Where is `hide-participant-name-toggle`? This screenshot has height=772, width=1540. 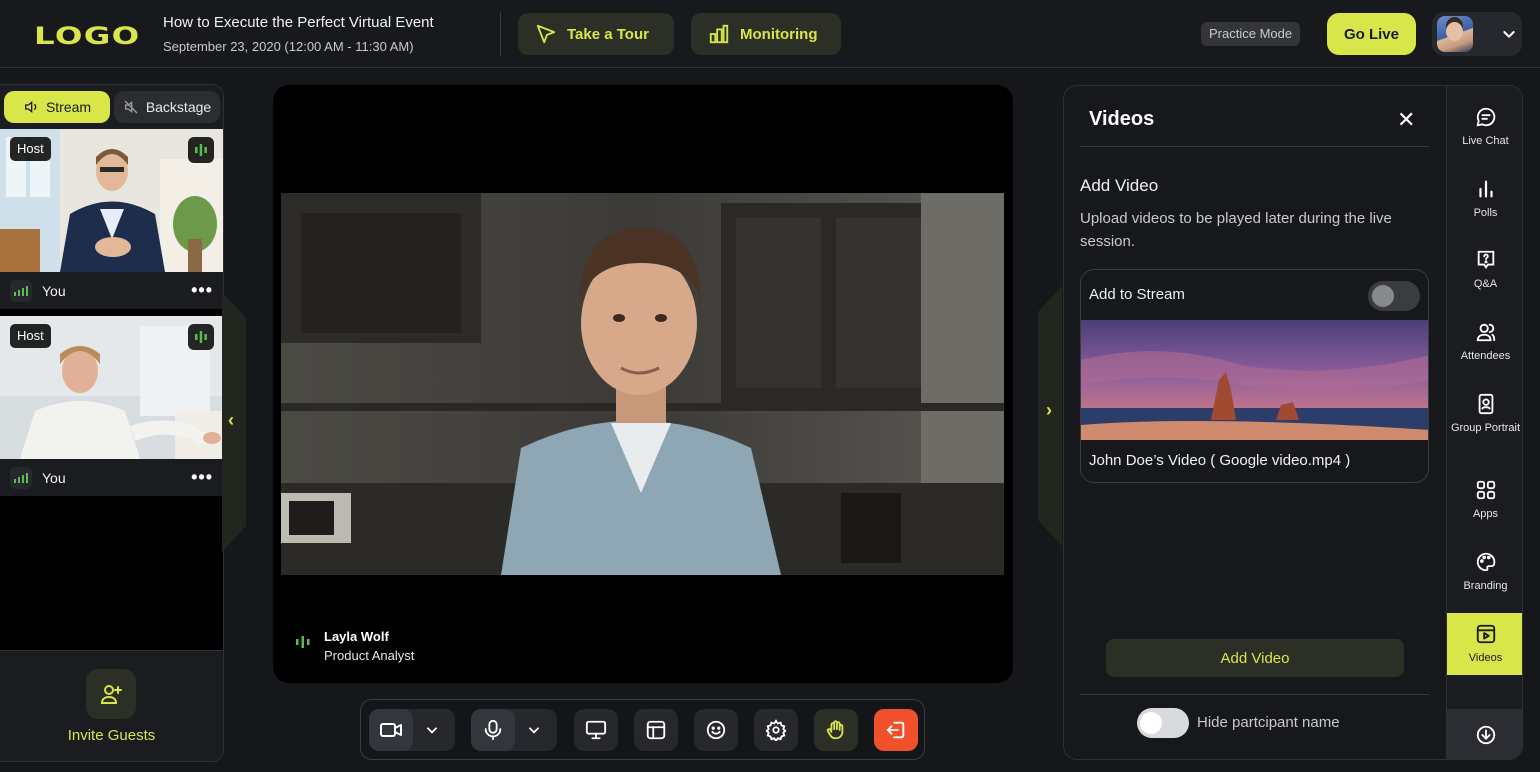
hide-participant-name-toggle is located at coordinates (1163, 723).